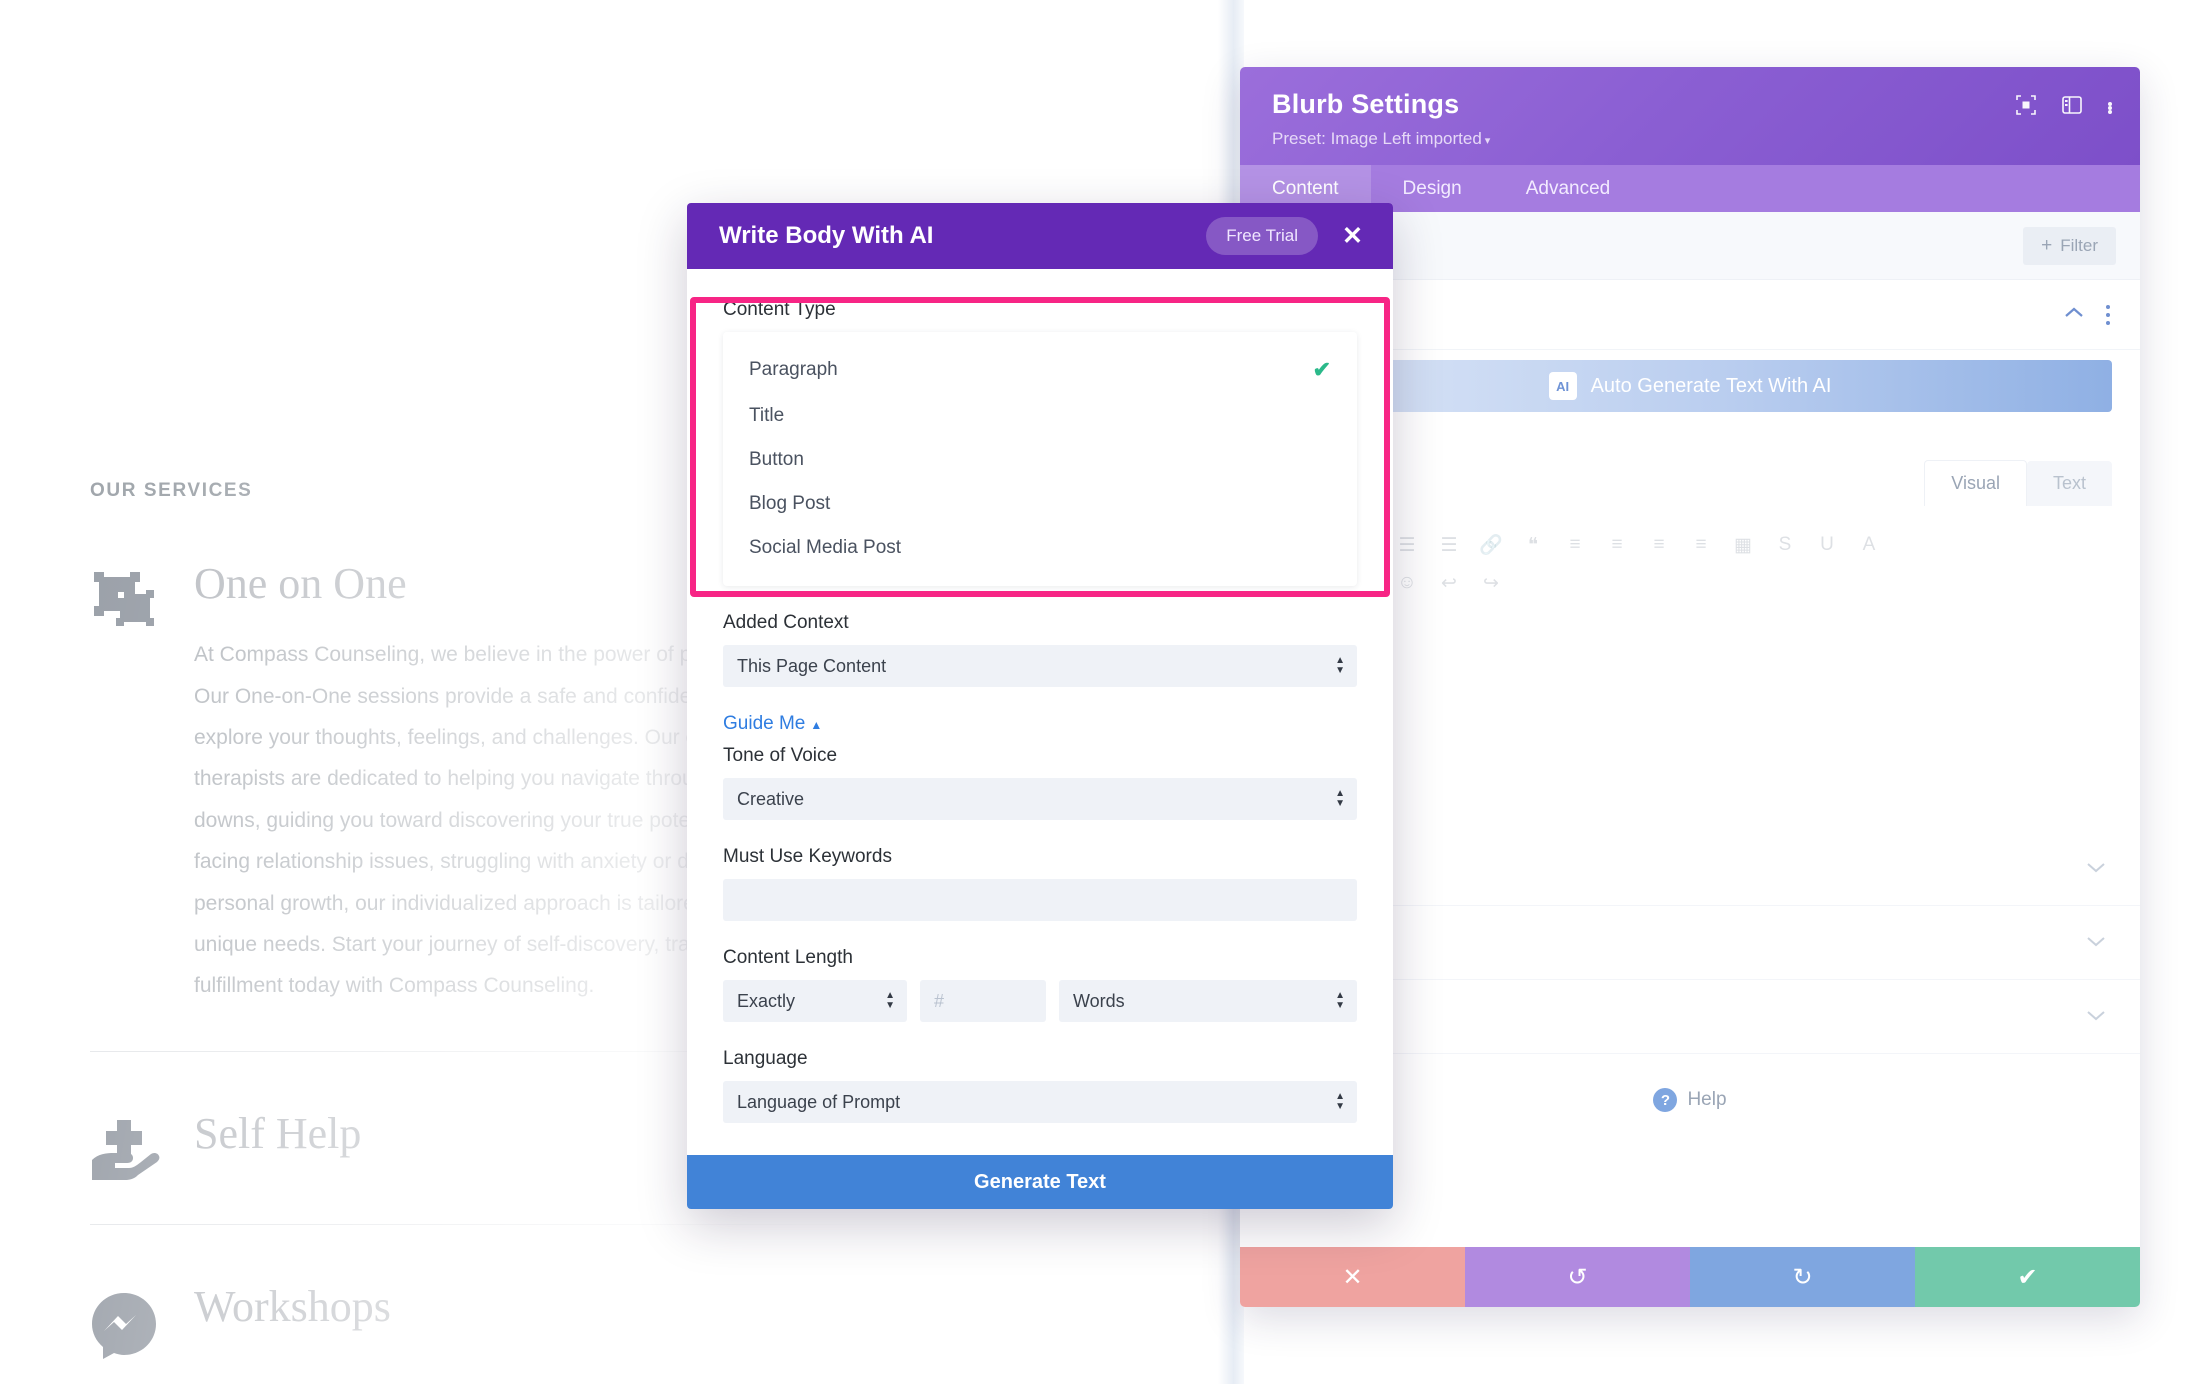  What do you see at coordinates (1040, 548) in the screenshot?
I see `content-type-option-social-media-post: Social Media Post` at bounding box center [1040, 548].